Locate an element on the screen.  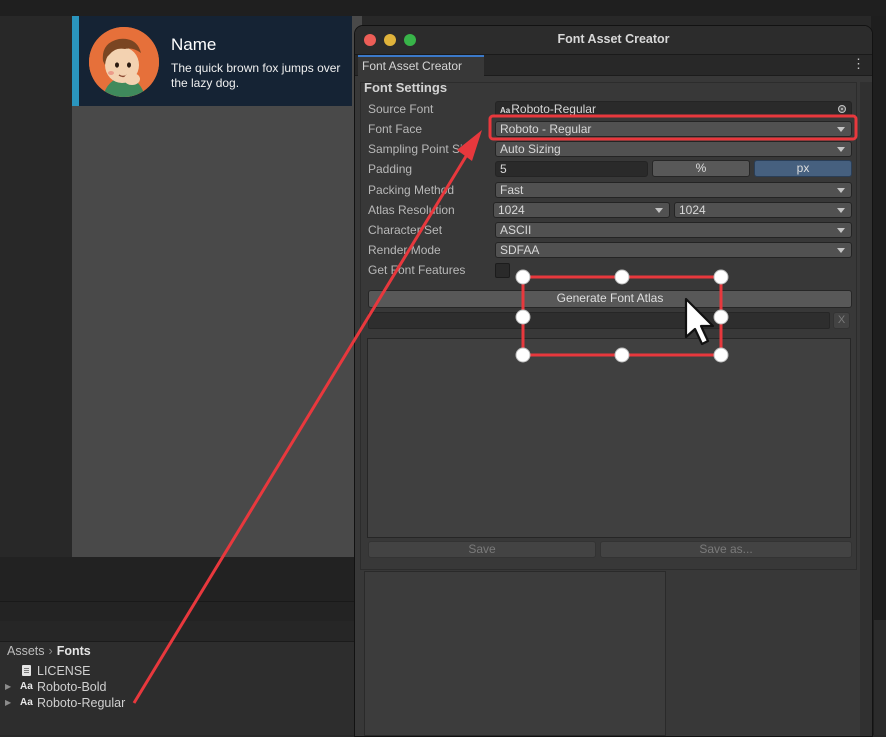
window-title: Font Asset Creator is located at coordinates (613, 39).